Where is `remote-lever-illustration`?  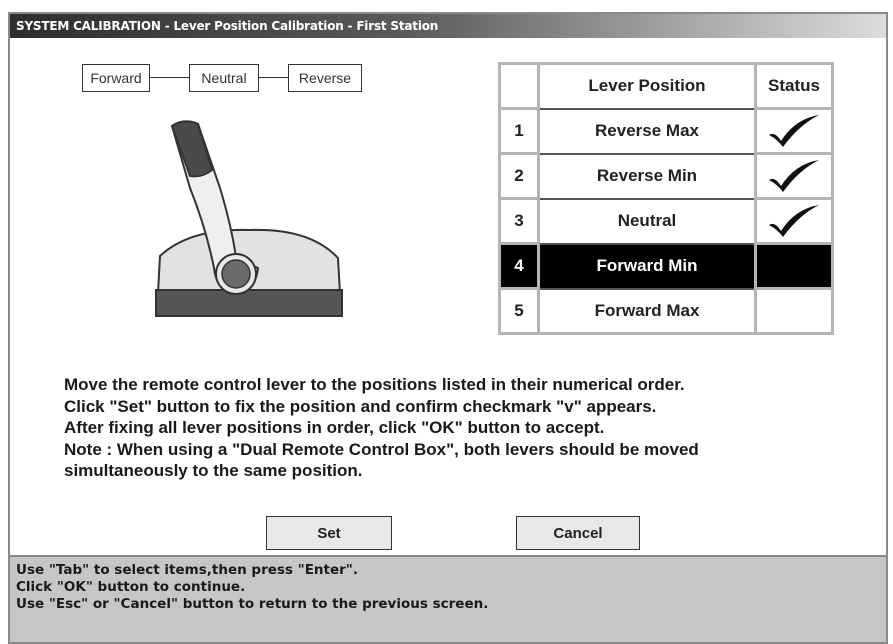
remote-lever-illustration is located at coordinates (249, 218).